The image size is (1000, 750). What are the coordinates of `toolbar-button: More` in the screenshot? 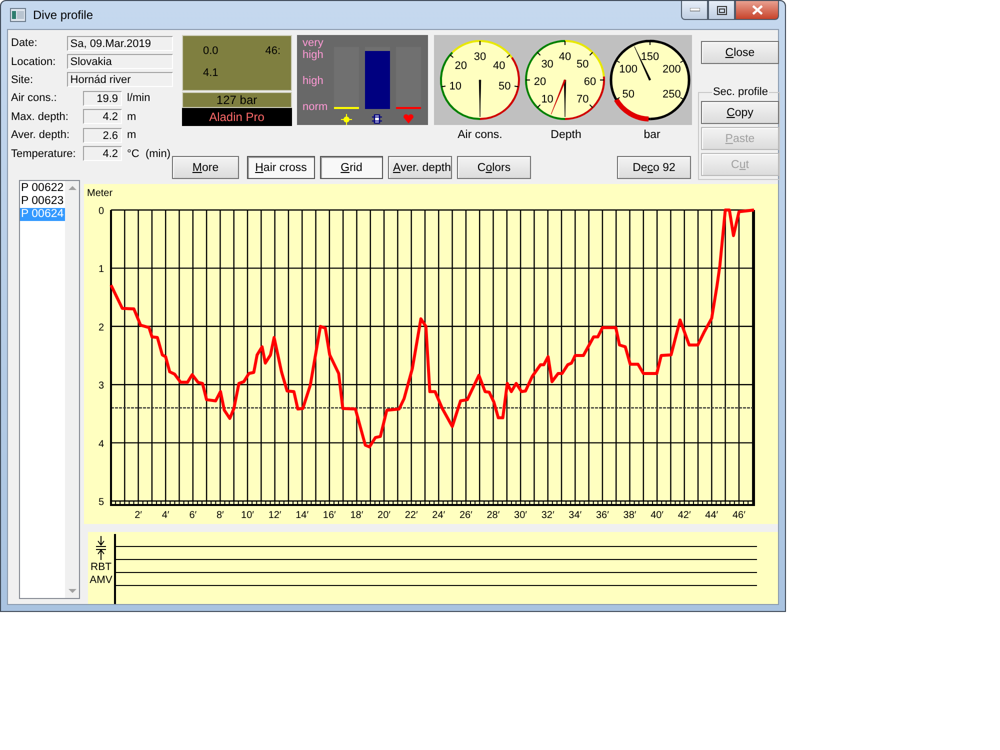 It's located at (205, 167).